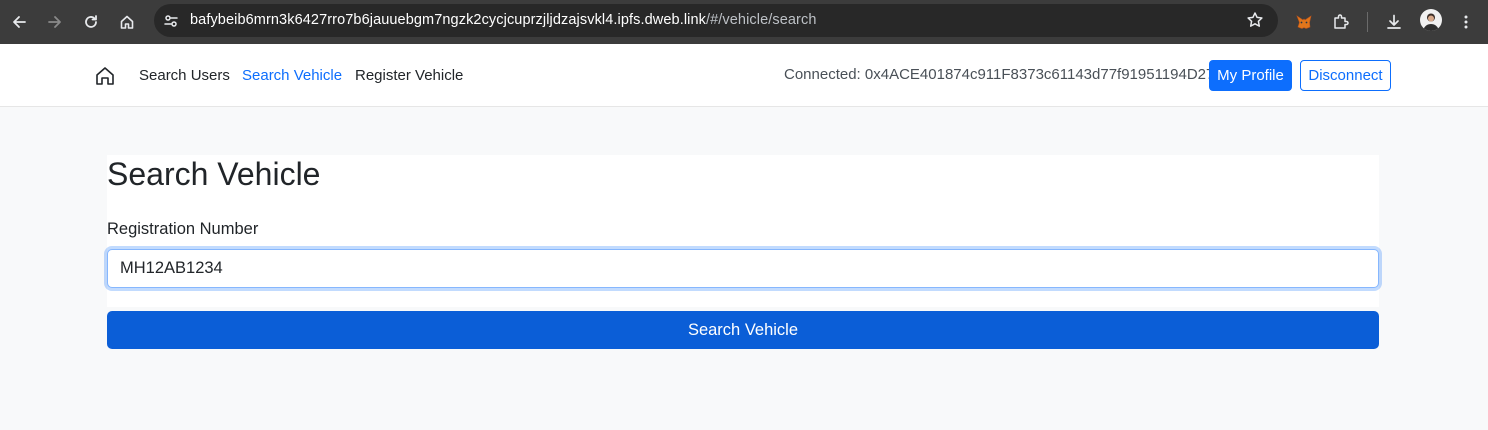 This screenshot has width=1488, height=430. I want to click on nav-link-search-users: Search Users, so click(184, 75).